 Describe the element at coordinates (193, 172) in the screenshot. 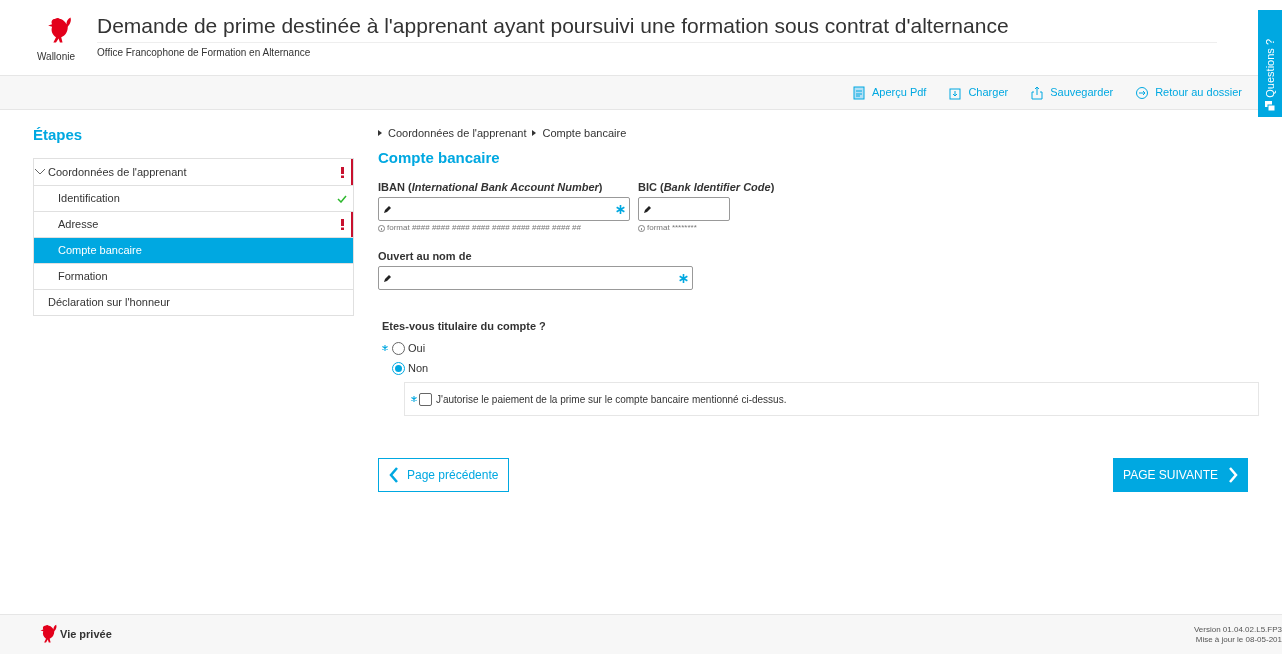

I see `step-item: Coordonnées de l'apprenant` at that location.